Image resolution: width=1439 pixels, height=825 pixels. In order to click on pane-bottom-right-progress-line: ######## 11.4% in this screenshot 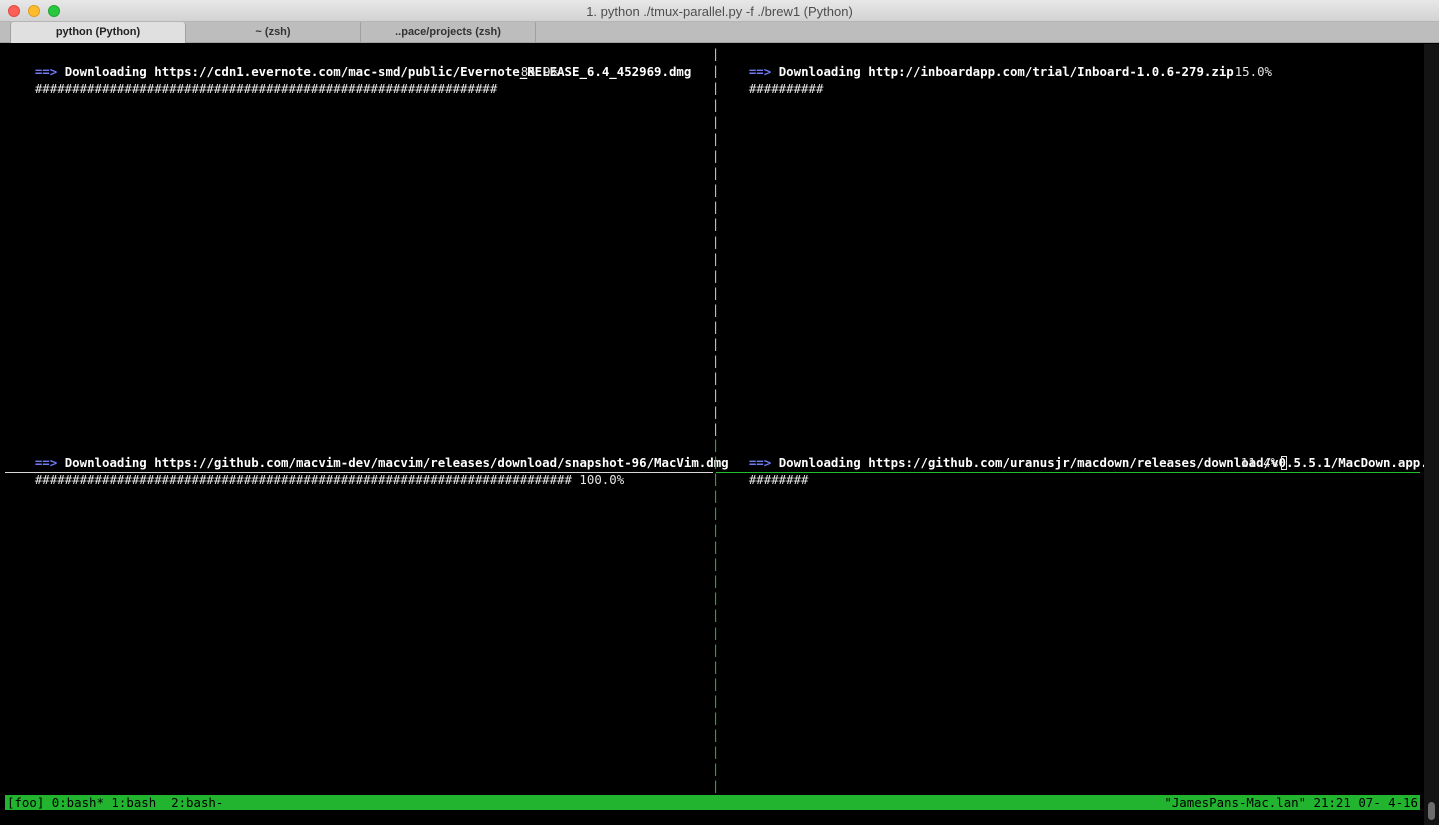, I will do `click(1003, 470)`.